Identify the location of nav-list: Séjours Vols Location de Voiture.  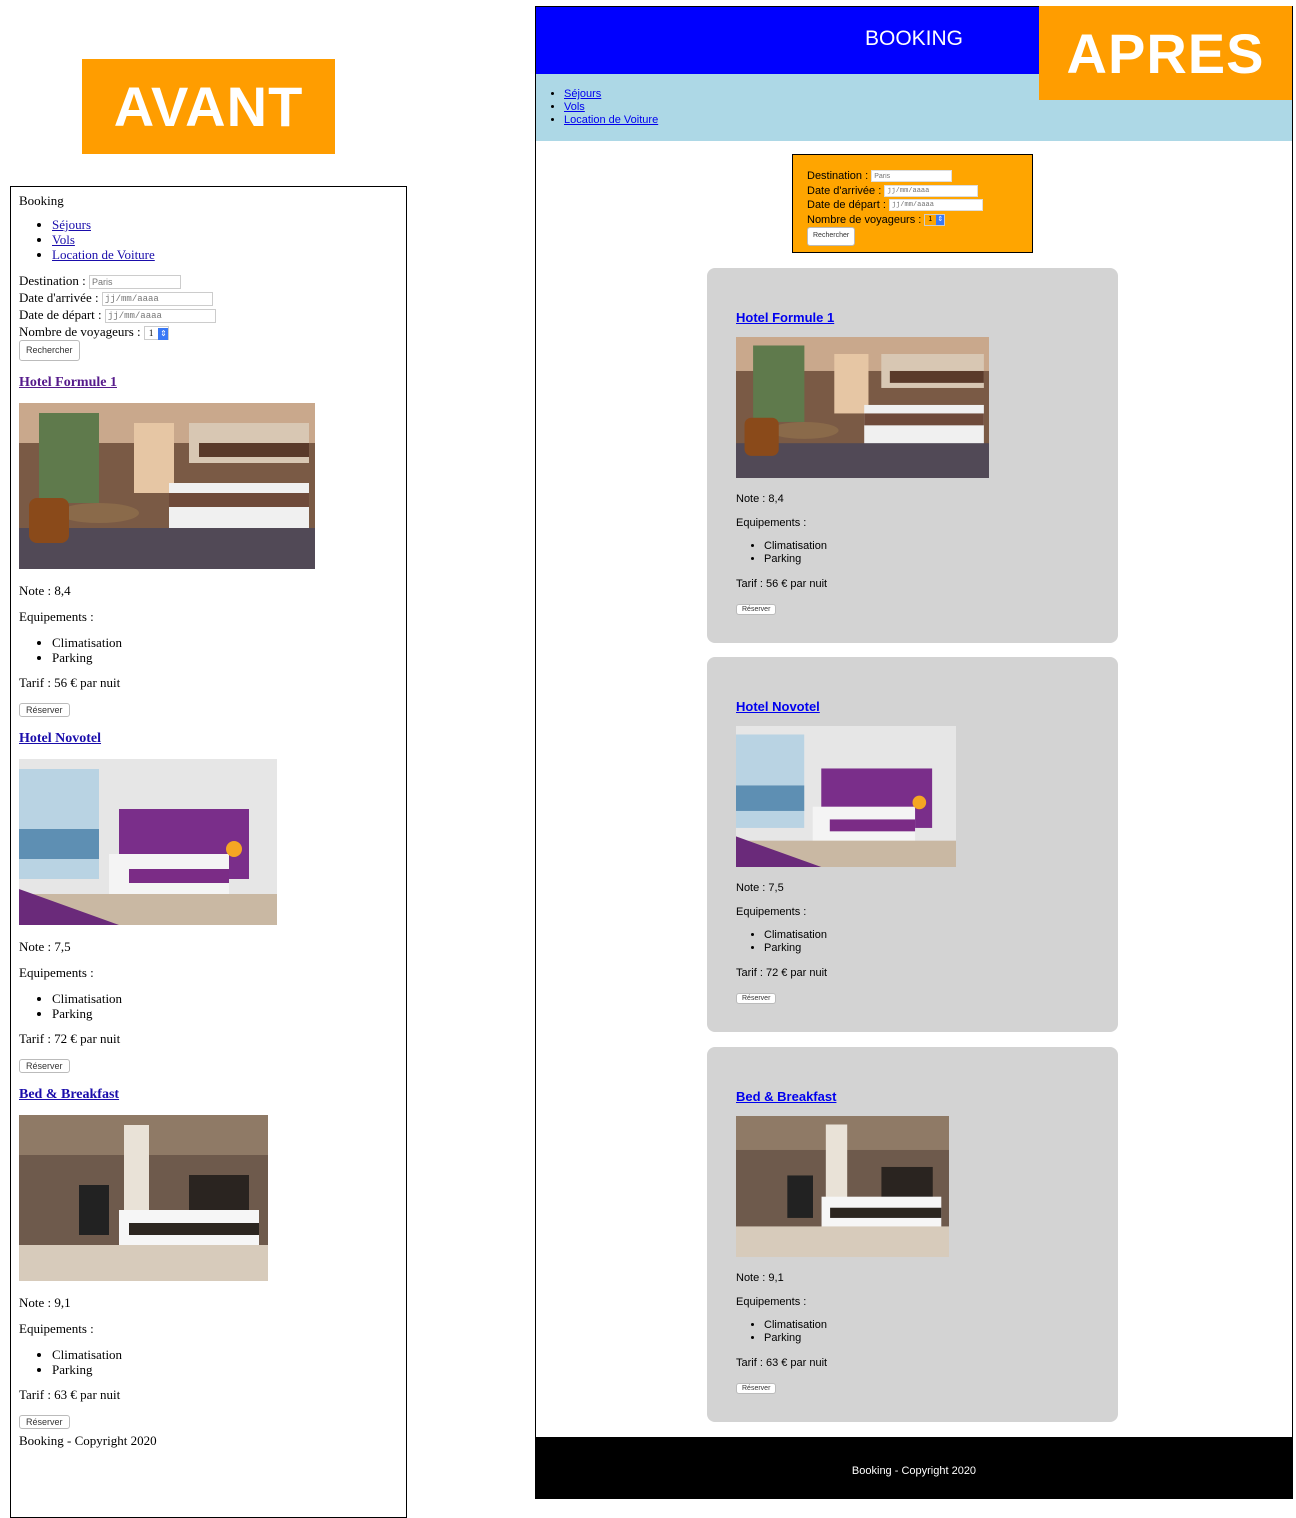
(209, 239).